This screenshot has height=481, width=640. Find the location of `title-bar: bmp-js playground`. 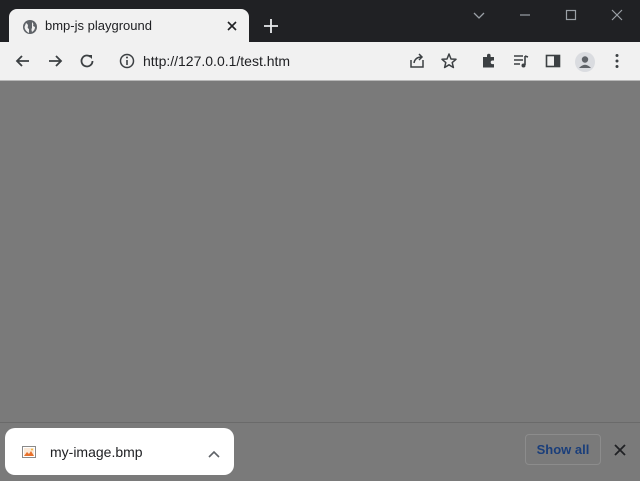

title-bar: bmp-js playground is located at coordinates (320, 21).